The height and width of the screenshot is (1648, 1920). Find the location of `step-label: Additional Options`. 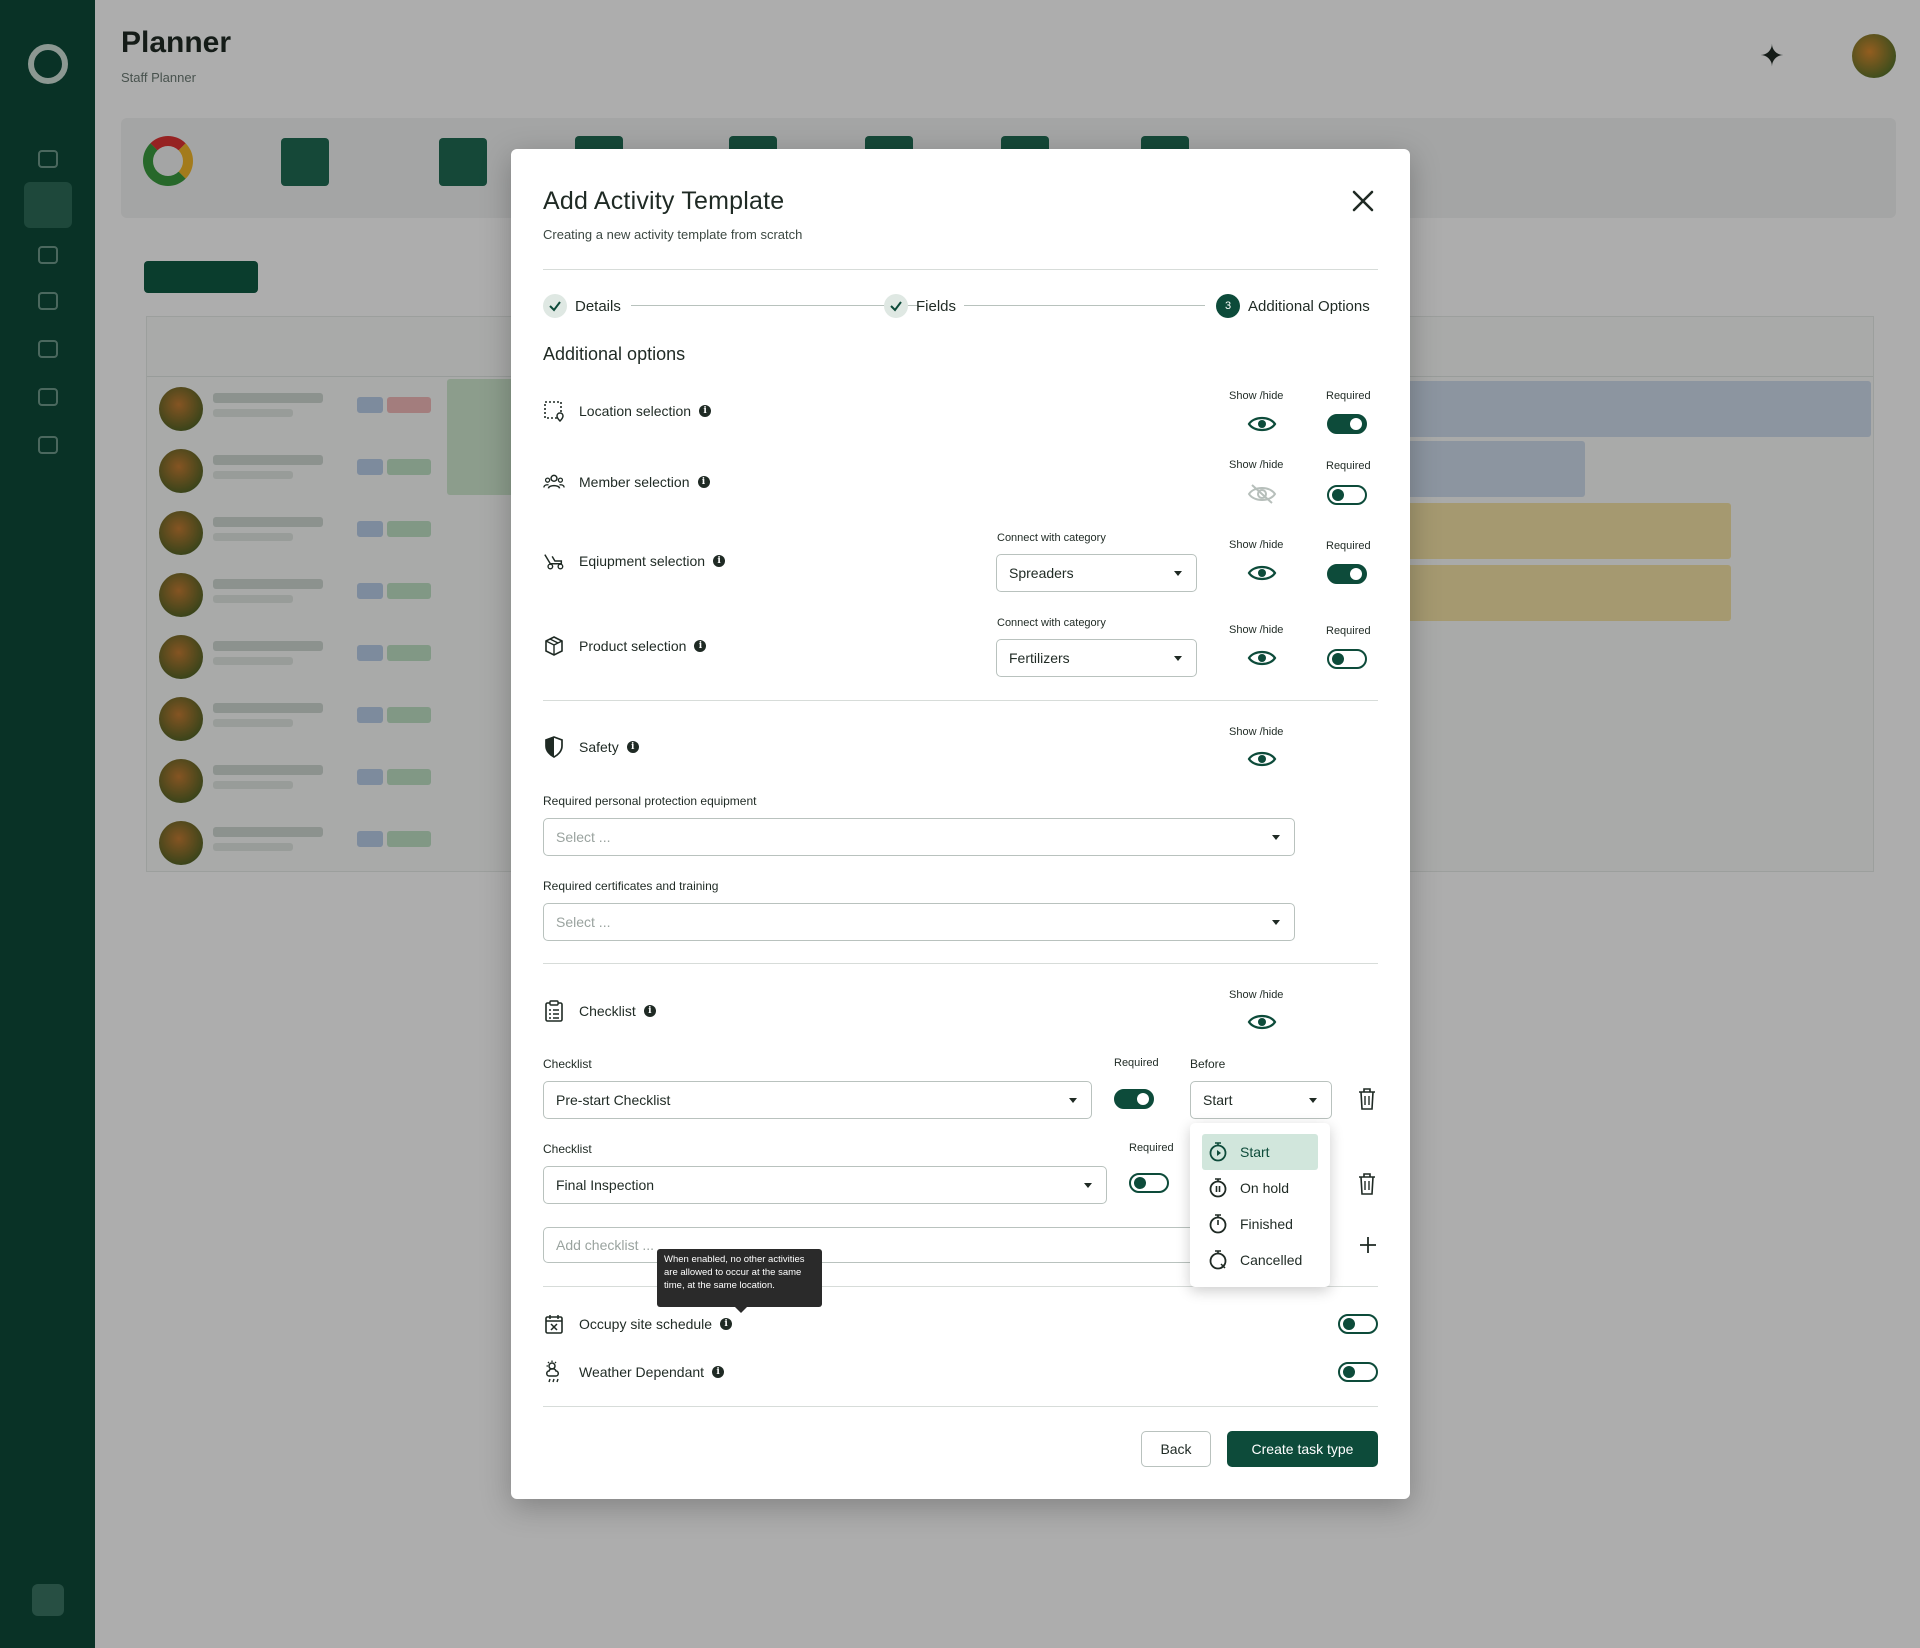

step-label: Additional Options is located at coordinates (1309, 306).